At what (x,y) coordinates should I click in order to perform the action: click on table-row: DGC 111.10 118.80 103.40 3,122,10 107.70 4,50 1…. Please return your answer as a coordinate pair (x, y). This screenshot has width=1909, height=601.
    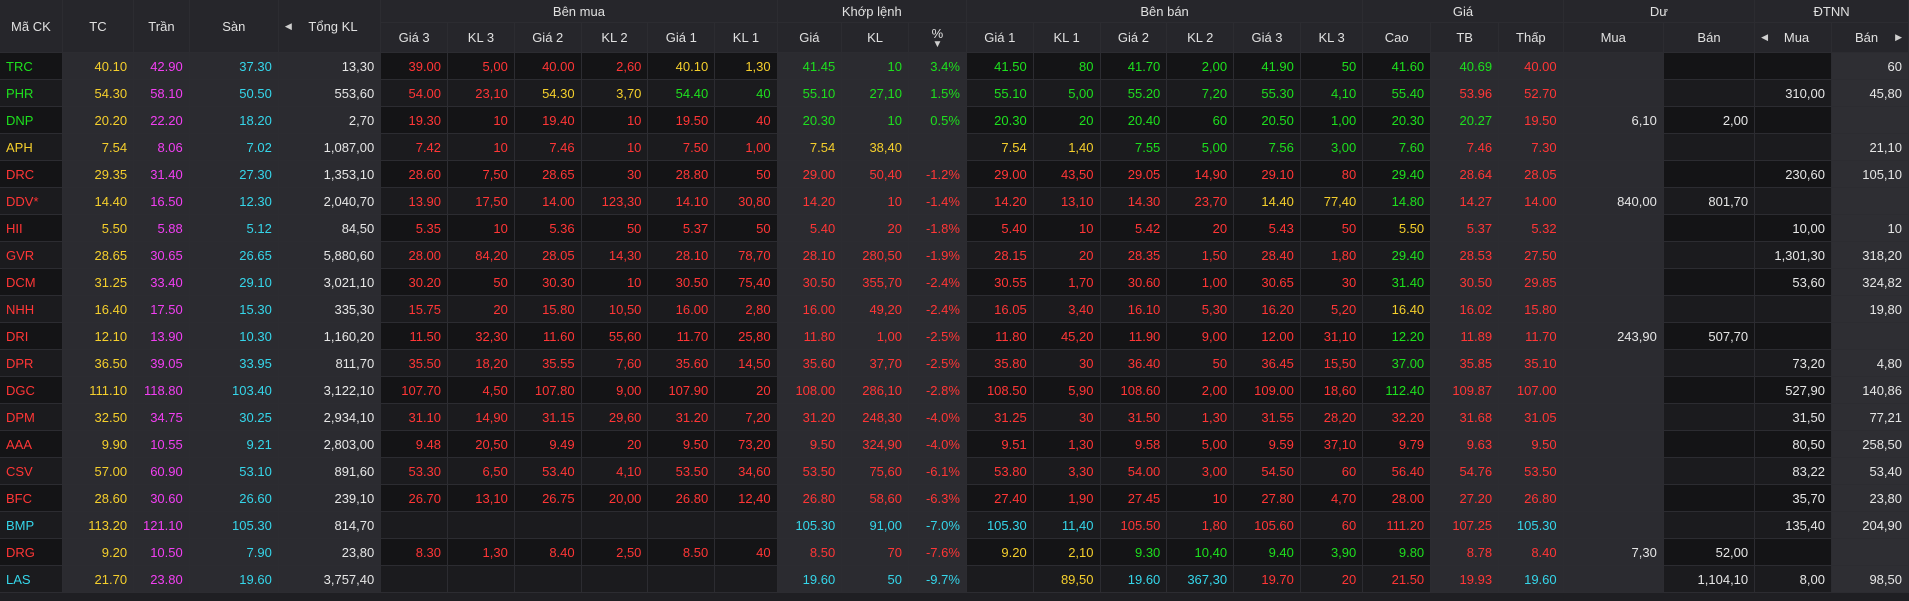
    Looking at the image, I should click on (954, 390).